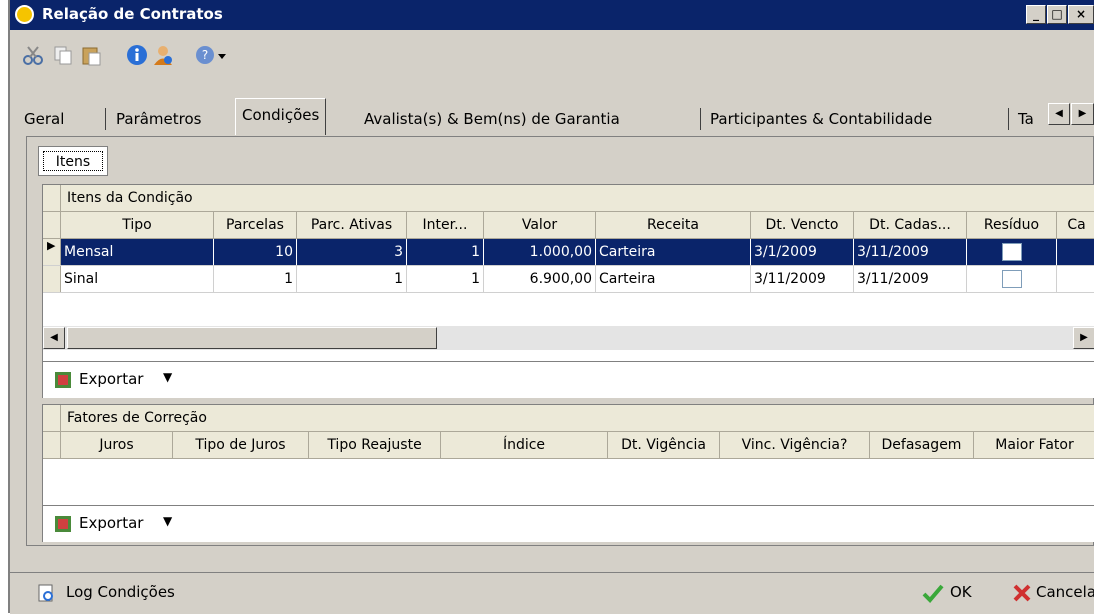 The image size is (1094, 614). What do you see at coordinates (1083, 338) in the screenshot?
I see `scroll-right-button: ▶` at bounding box center [1083, 338].